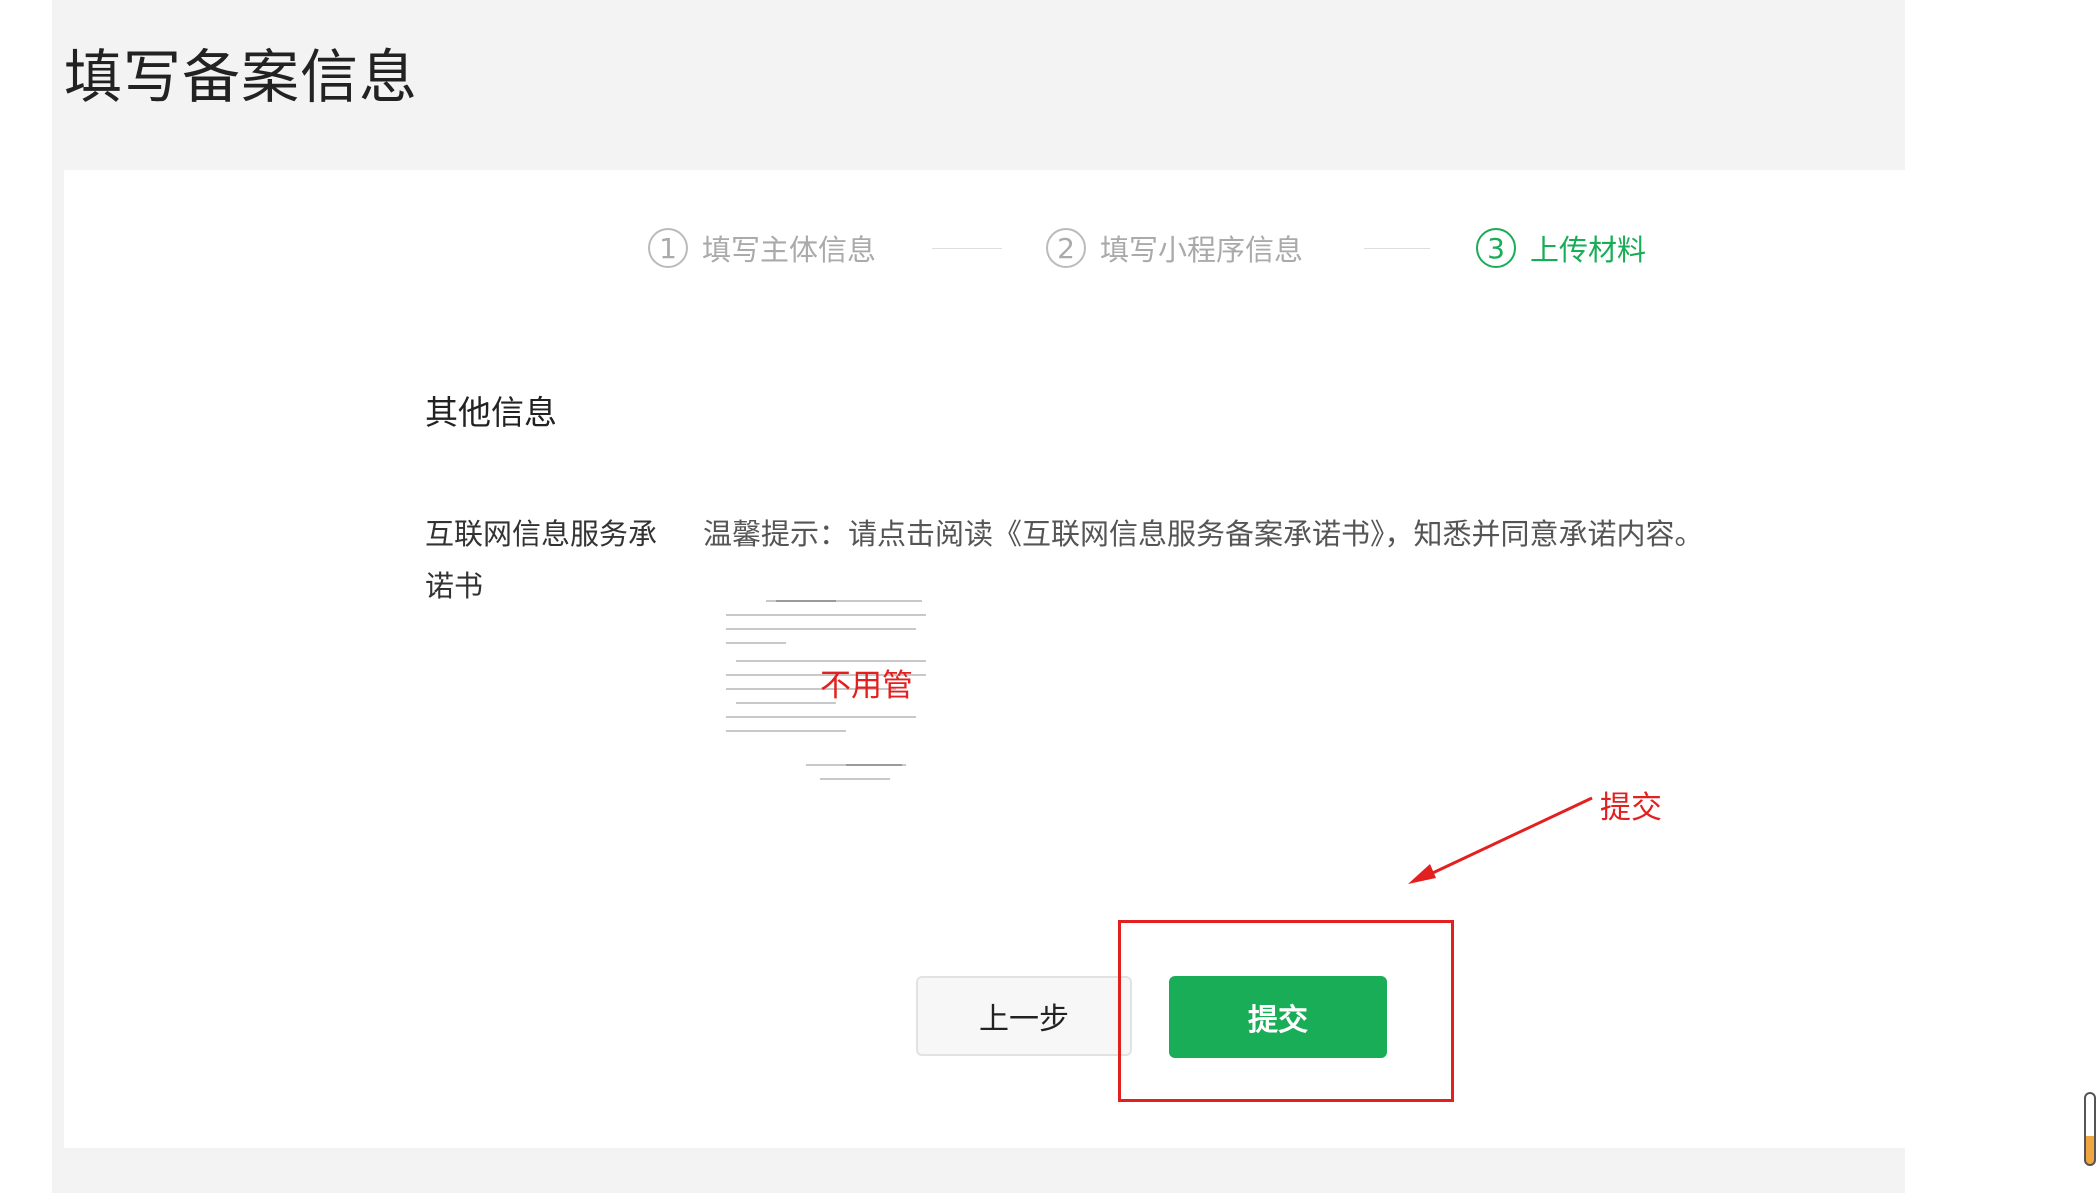 This screenshot has height=1193, width=2099. What do you see at coordinates (1024, 1016) in the screenshot?
I see `previous-step-button: 上一步` at bounding box center [1024, 1016].